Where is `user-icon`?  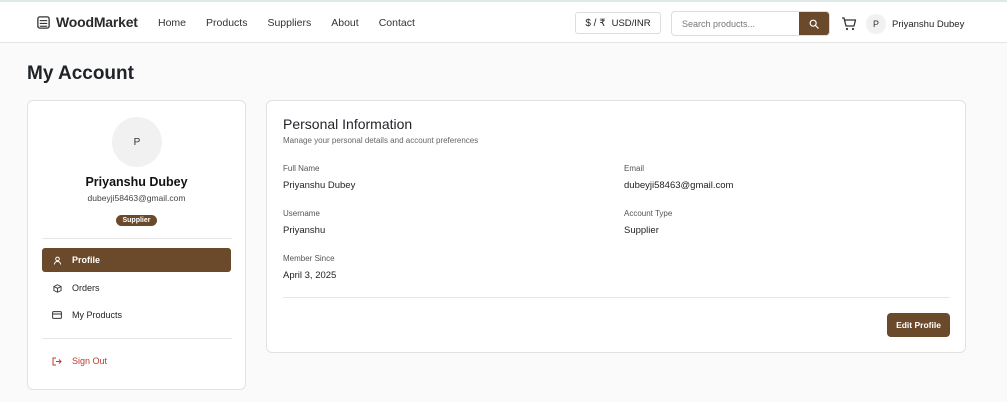 user-icon is located at coordinates (57, 260).